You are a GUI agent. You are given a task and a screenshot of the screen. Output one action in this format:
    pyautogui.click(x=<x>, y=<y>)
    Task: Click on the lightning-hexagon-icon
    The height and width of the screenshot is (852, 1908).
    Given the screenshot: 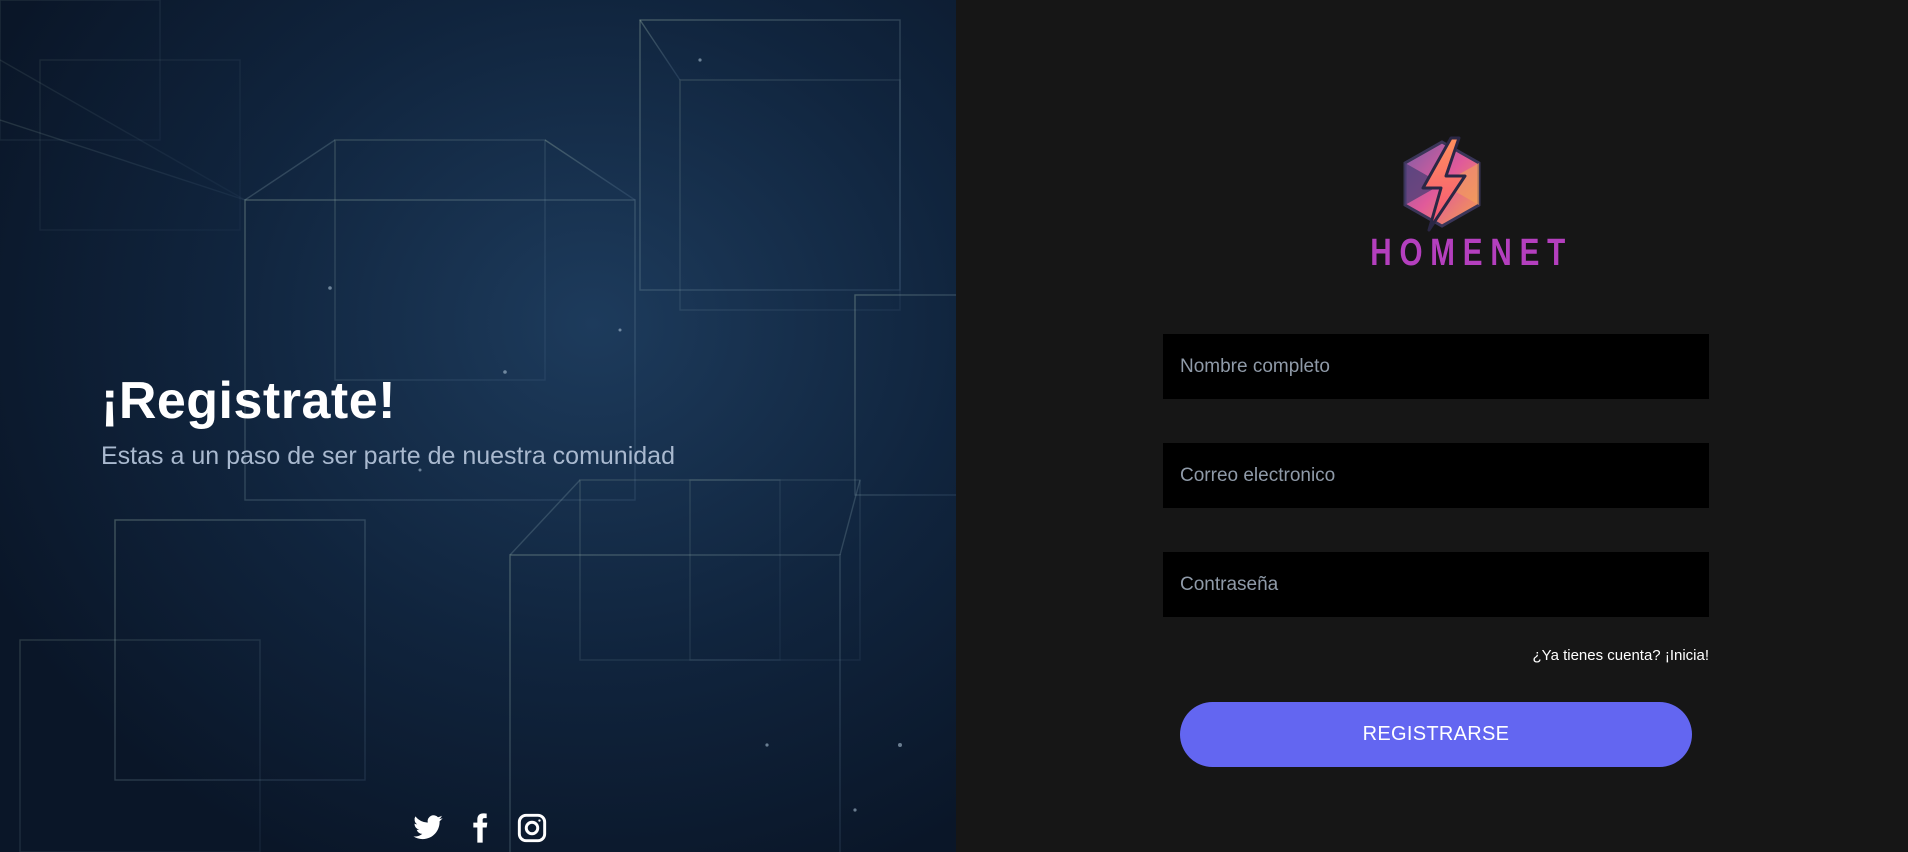 What is the action you would take?
    pyautogui.click(x=1442, y=184)
    